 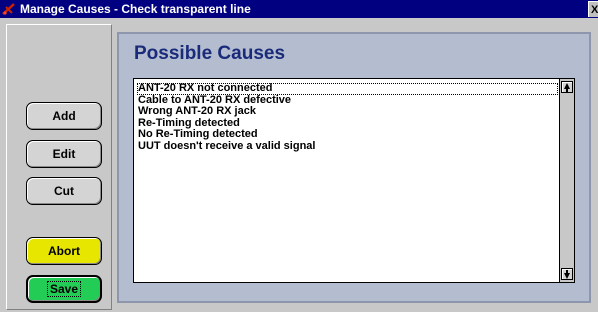 I want to click on list-item: No Re-Timing detected, so click(x=348, y=134).